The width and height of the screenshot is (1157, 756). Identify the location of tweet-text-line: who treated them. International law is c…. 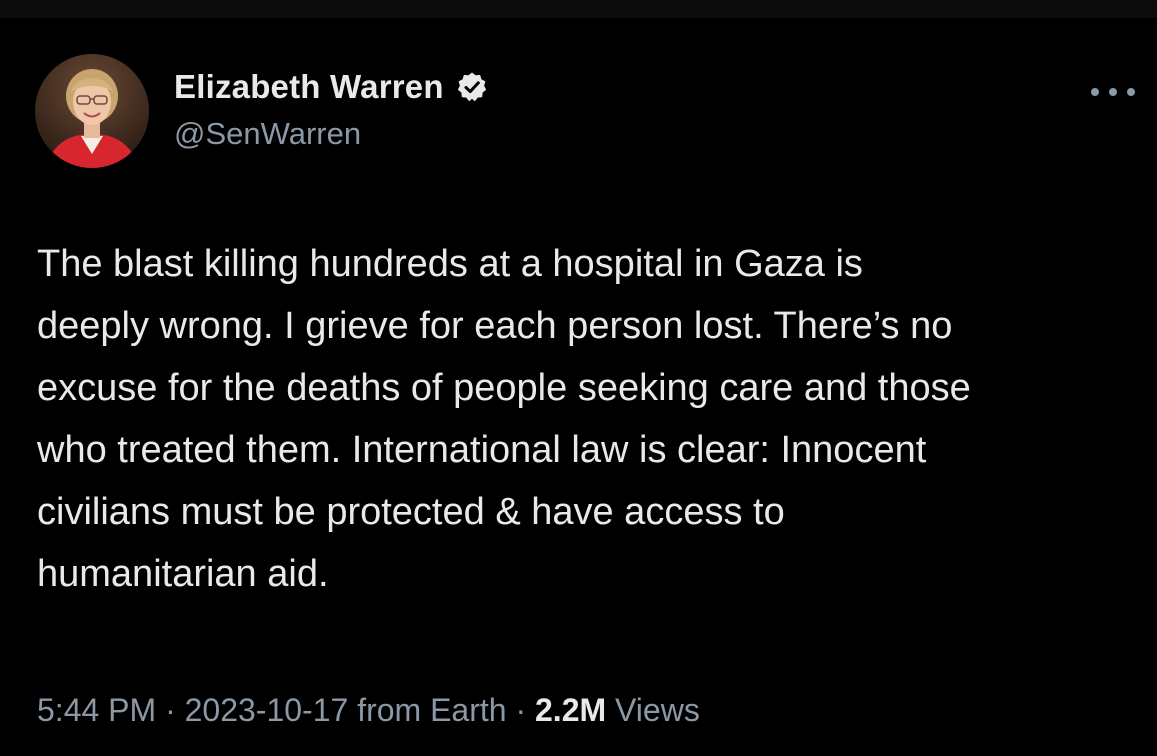
(482, 450).